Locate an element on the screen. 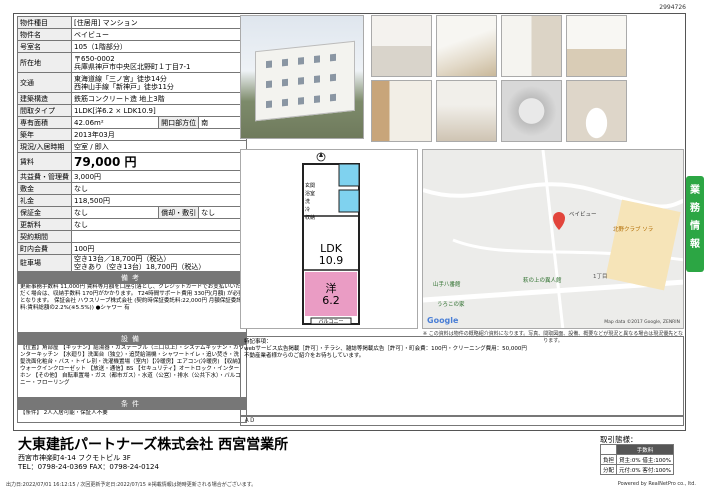 Image resolution: width=708 pixels, height=490 pixels. info-label: 保証金 is located at coordinates (44, 212).